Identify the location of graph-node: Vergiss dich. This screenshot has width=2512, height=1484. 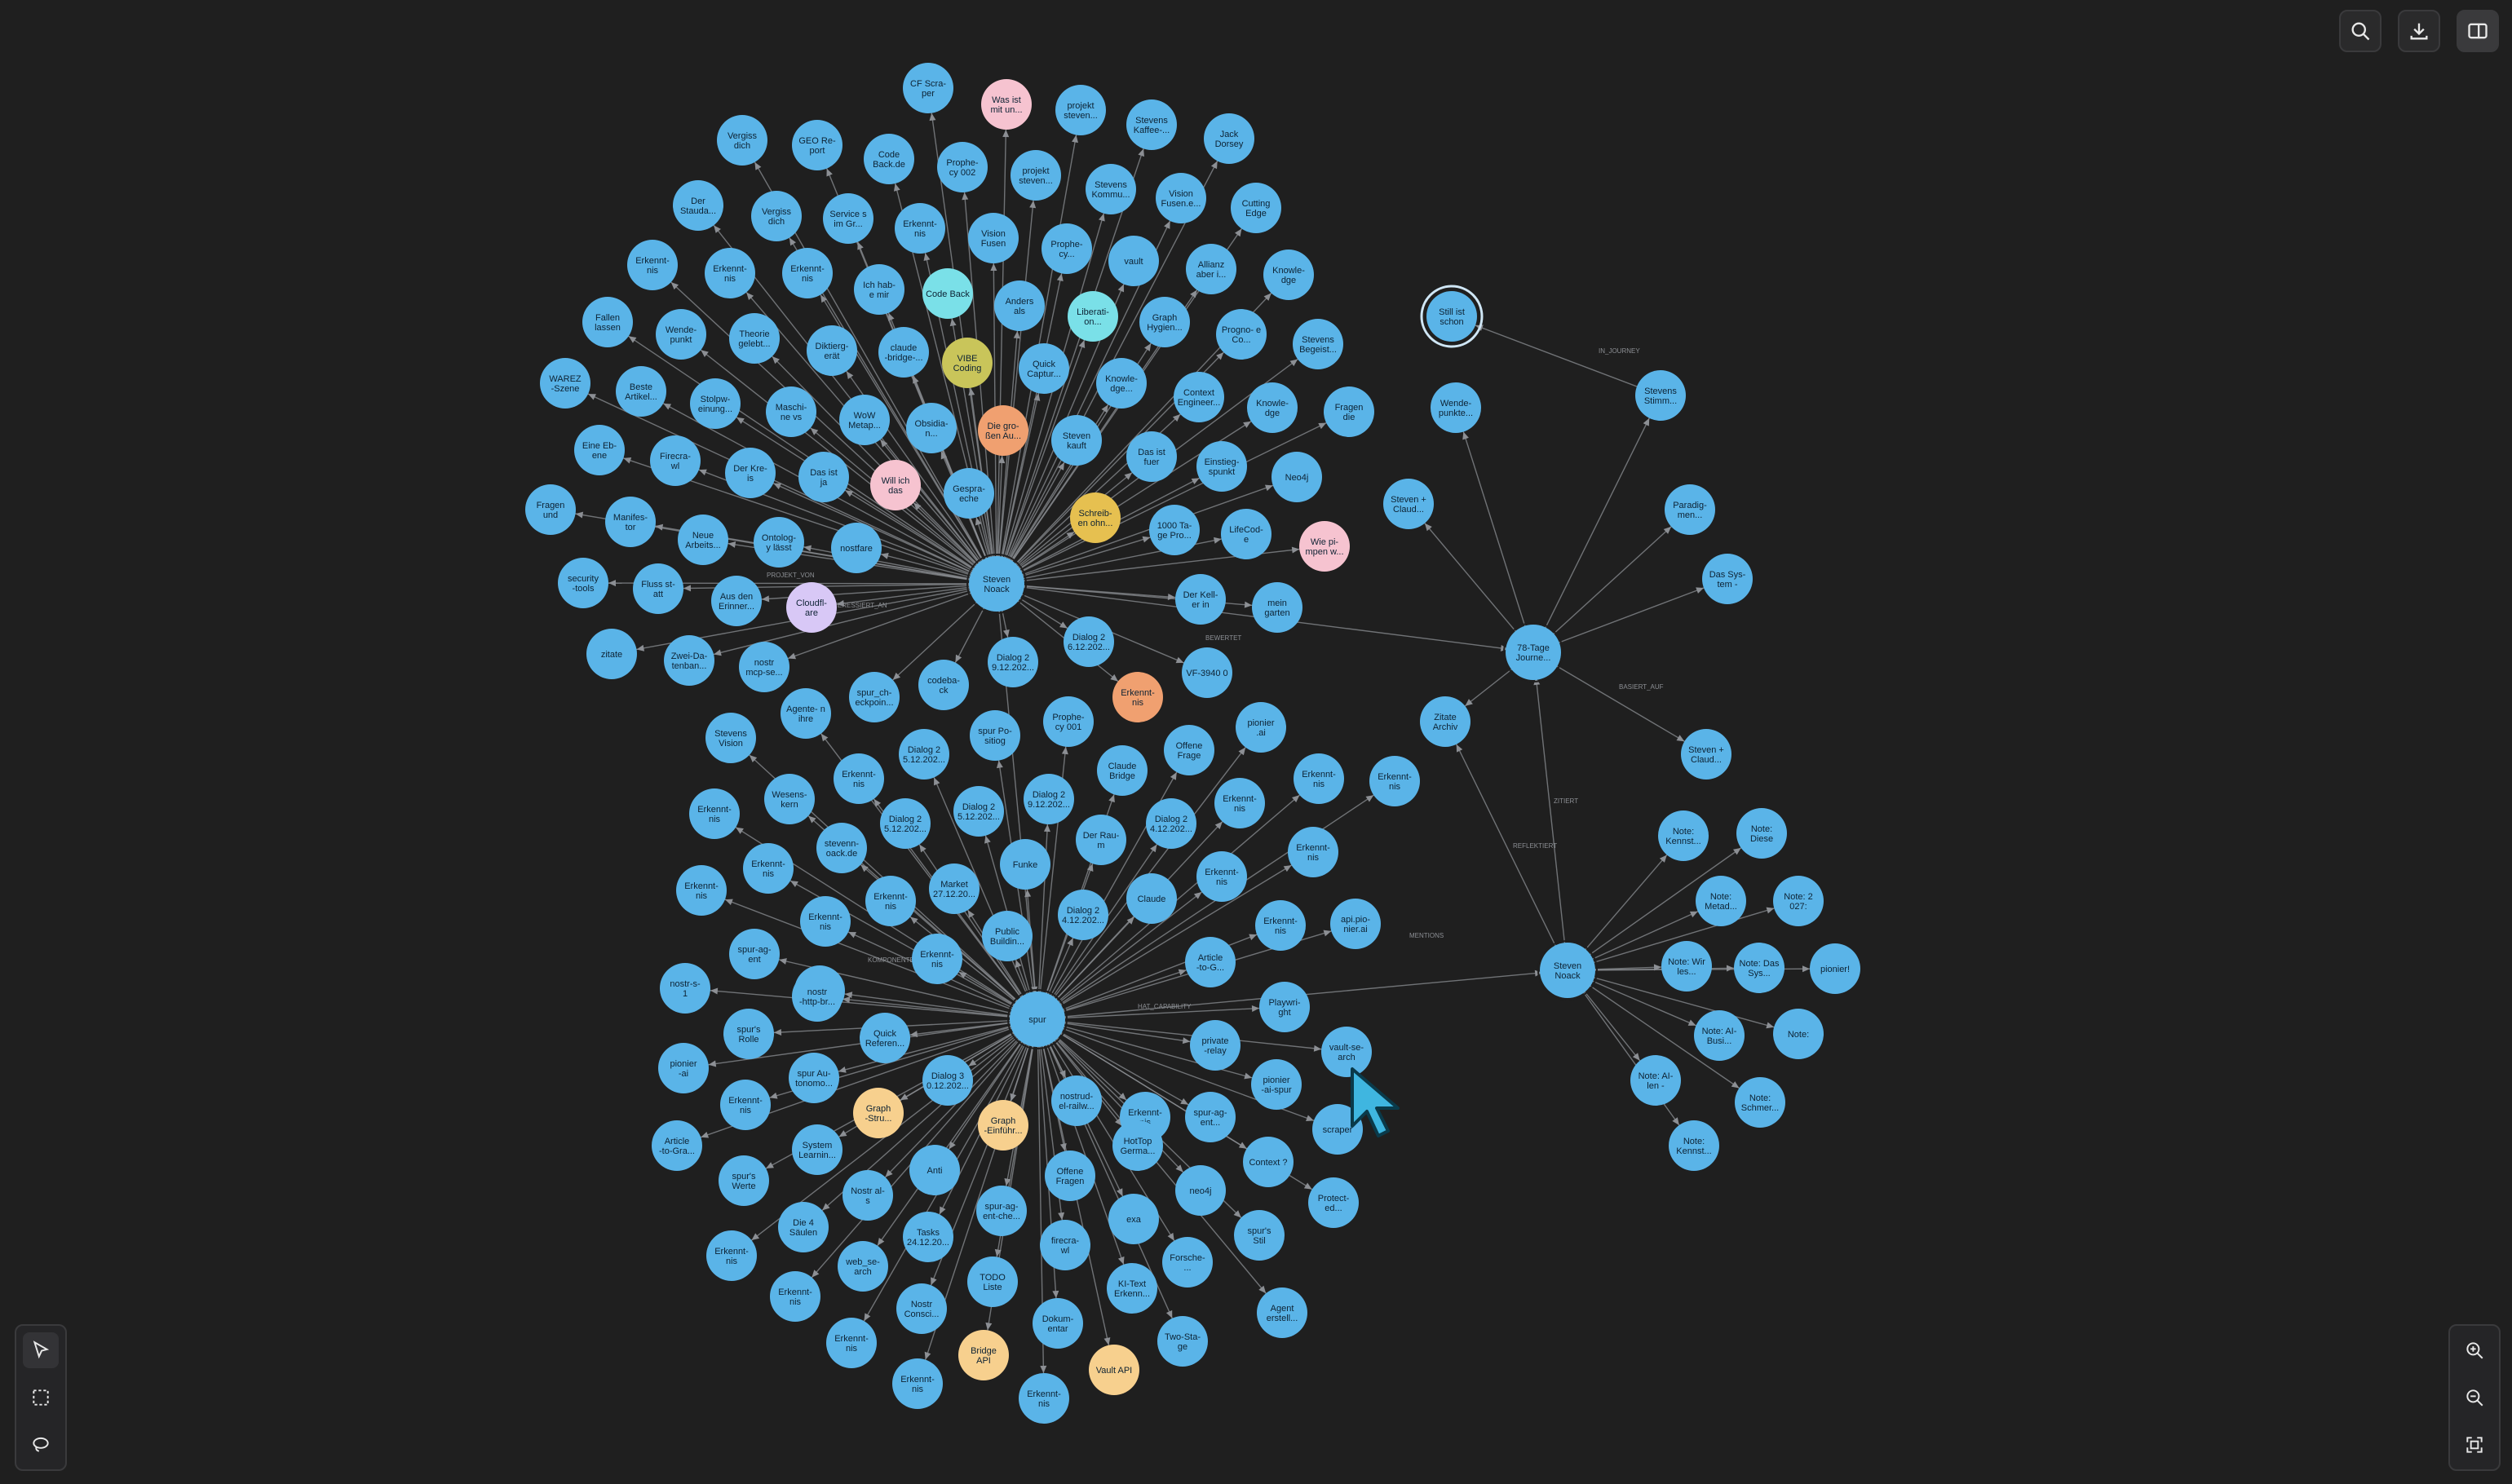
(776, 216).